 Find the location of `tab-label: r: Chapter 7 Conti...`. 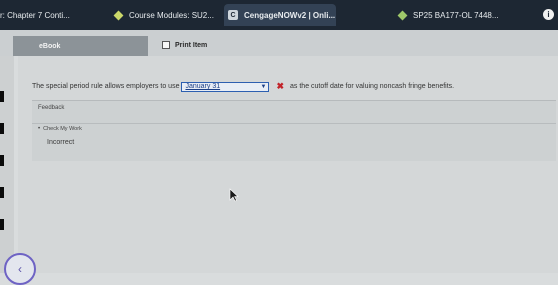

tab-label: r: Chapter 7 Conti... is located at coordinates (35, 15).